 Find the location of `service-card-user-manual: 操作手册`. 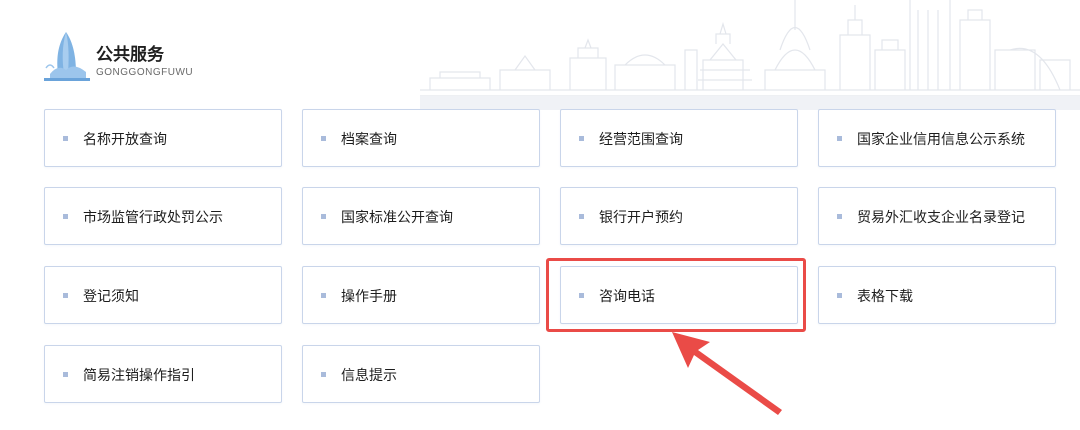

service-card-user-manual: 操作手册 is located at coordinates (421, 295).